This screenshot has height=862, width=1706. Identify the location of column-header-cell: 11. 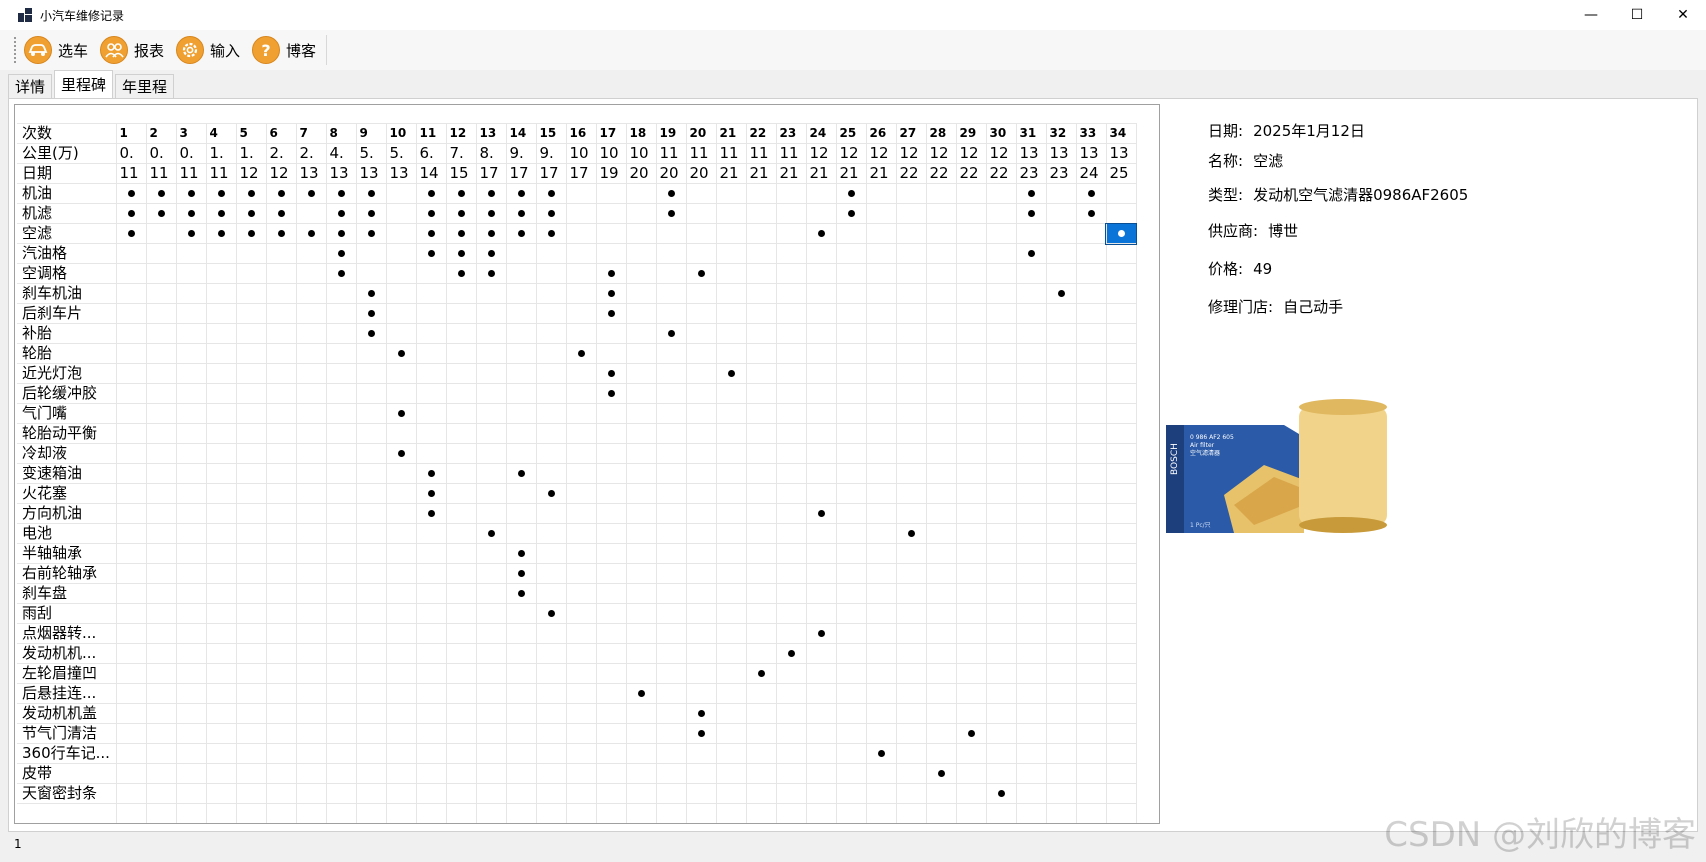
(131, 173).